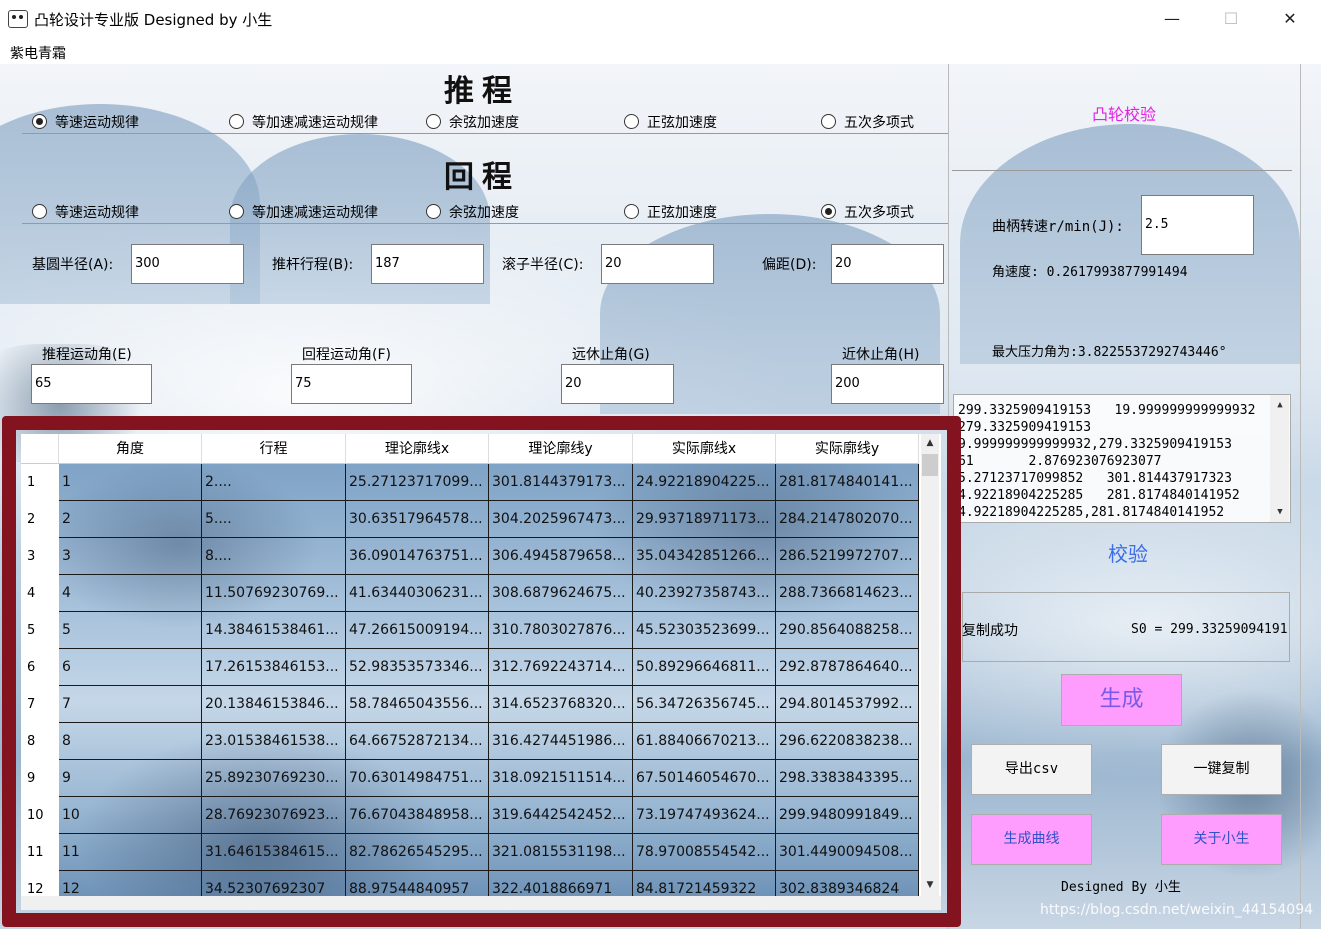  I want to click on base-radius-label: 基圆半径(A):, so click(73, 265).